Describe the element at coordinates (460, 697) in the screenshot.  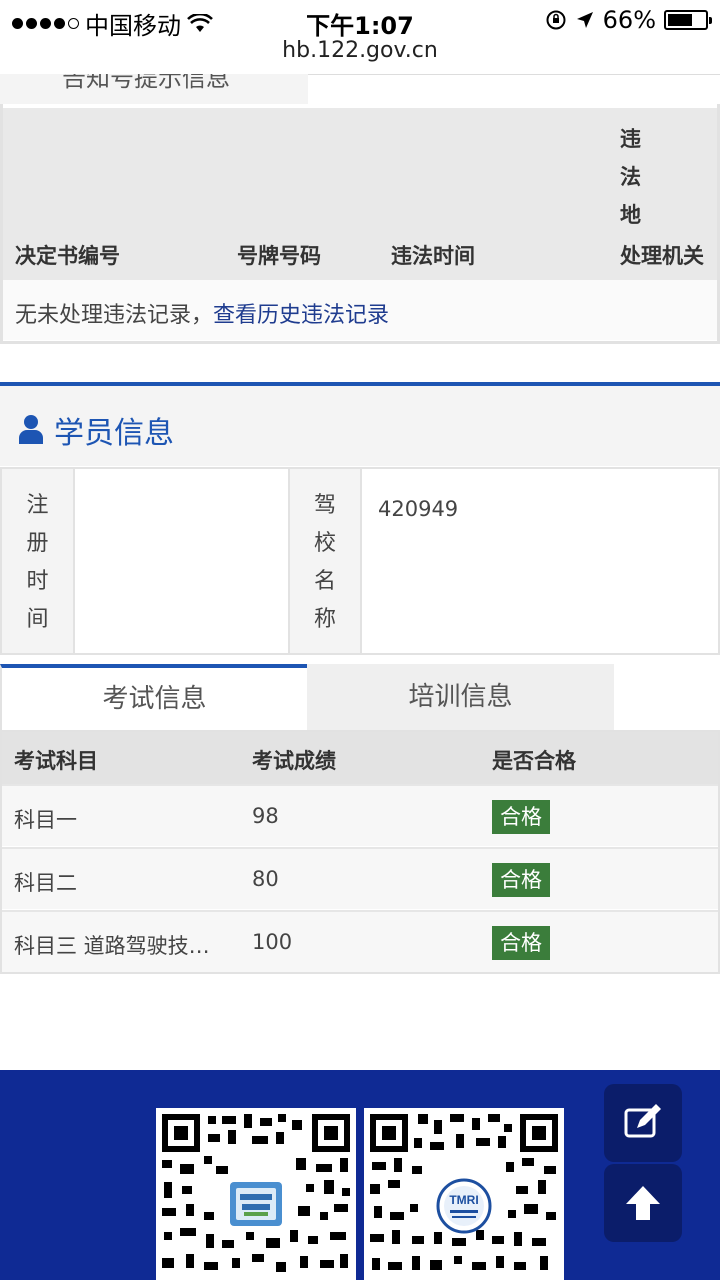
I see `tab-training-info: 培训信息` at that location.